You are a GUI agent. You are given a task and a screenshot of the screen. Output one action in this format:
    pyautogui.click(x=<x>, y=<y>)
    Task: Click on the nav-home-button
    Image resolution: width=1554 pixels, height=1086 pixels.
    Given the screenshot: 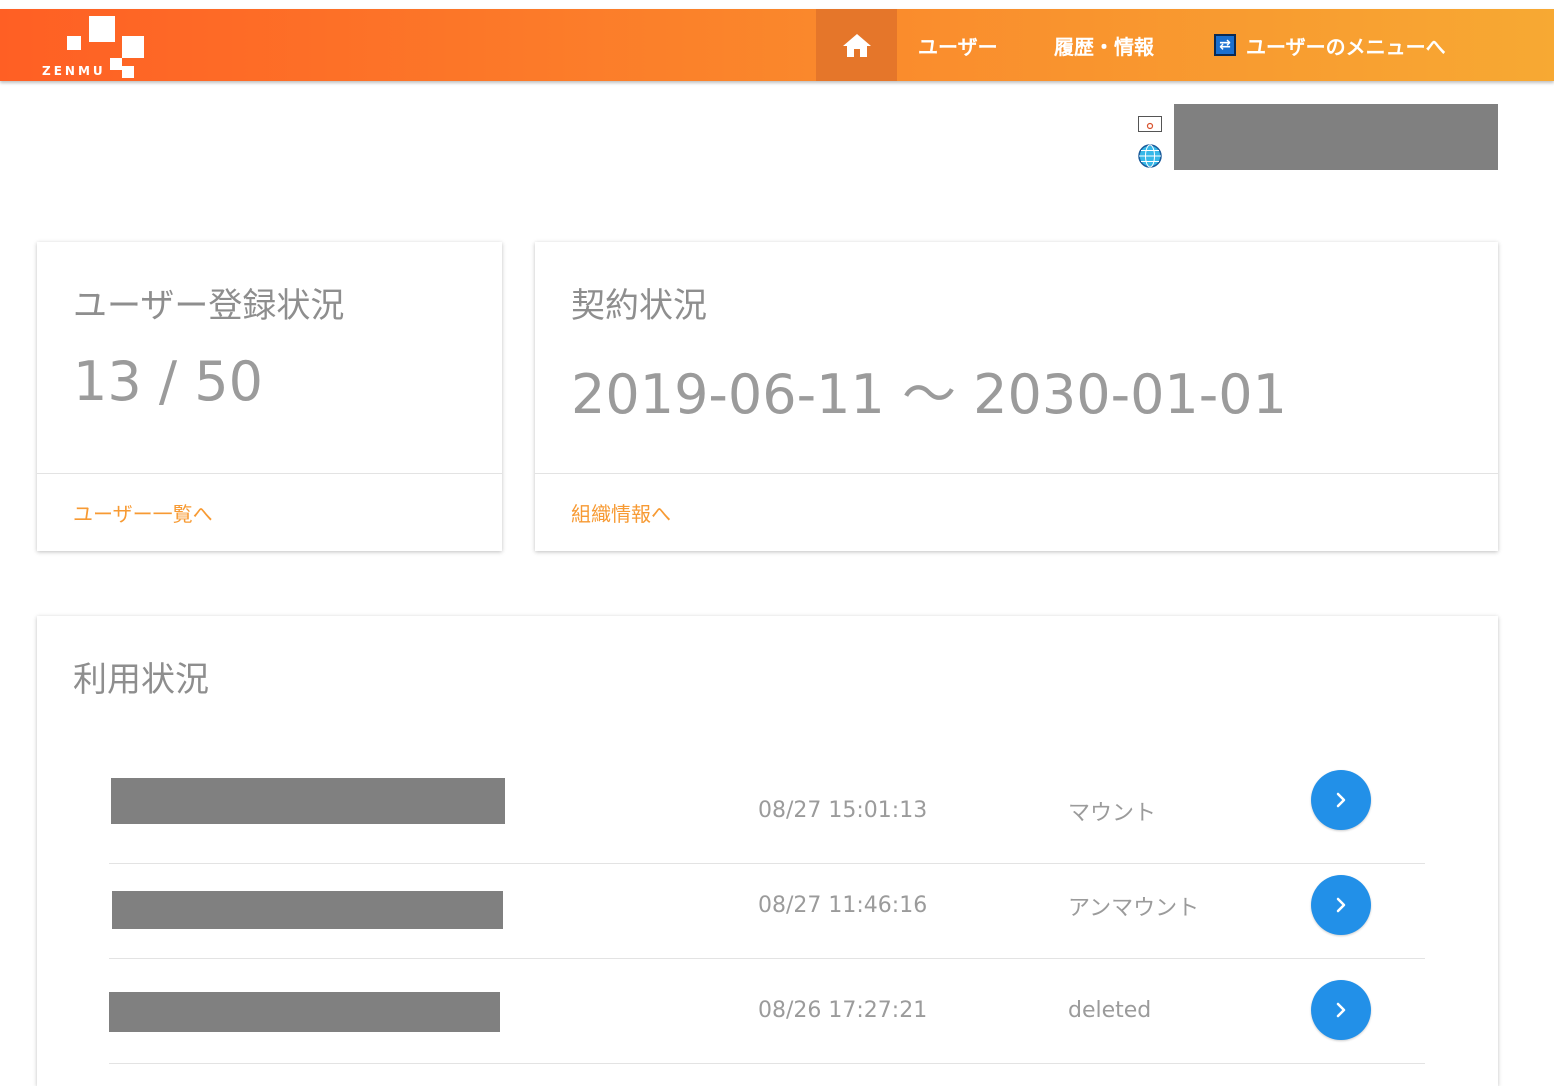 What is the action you would take?
    pyautogui.click(x=856, y=45)
    